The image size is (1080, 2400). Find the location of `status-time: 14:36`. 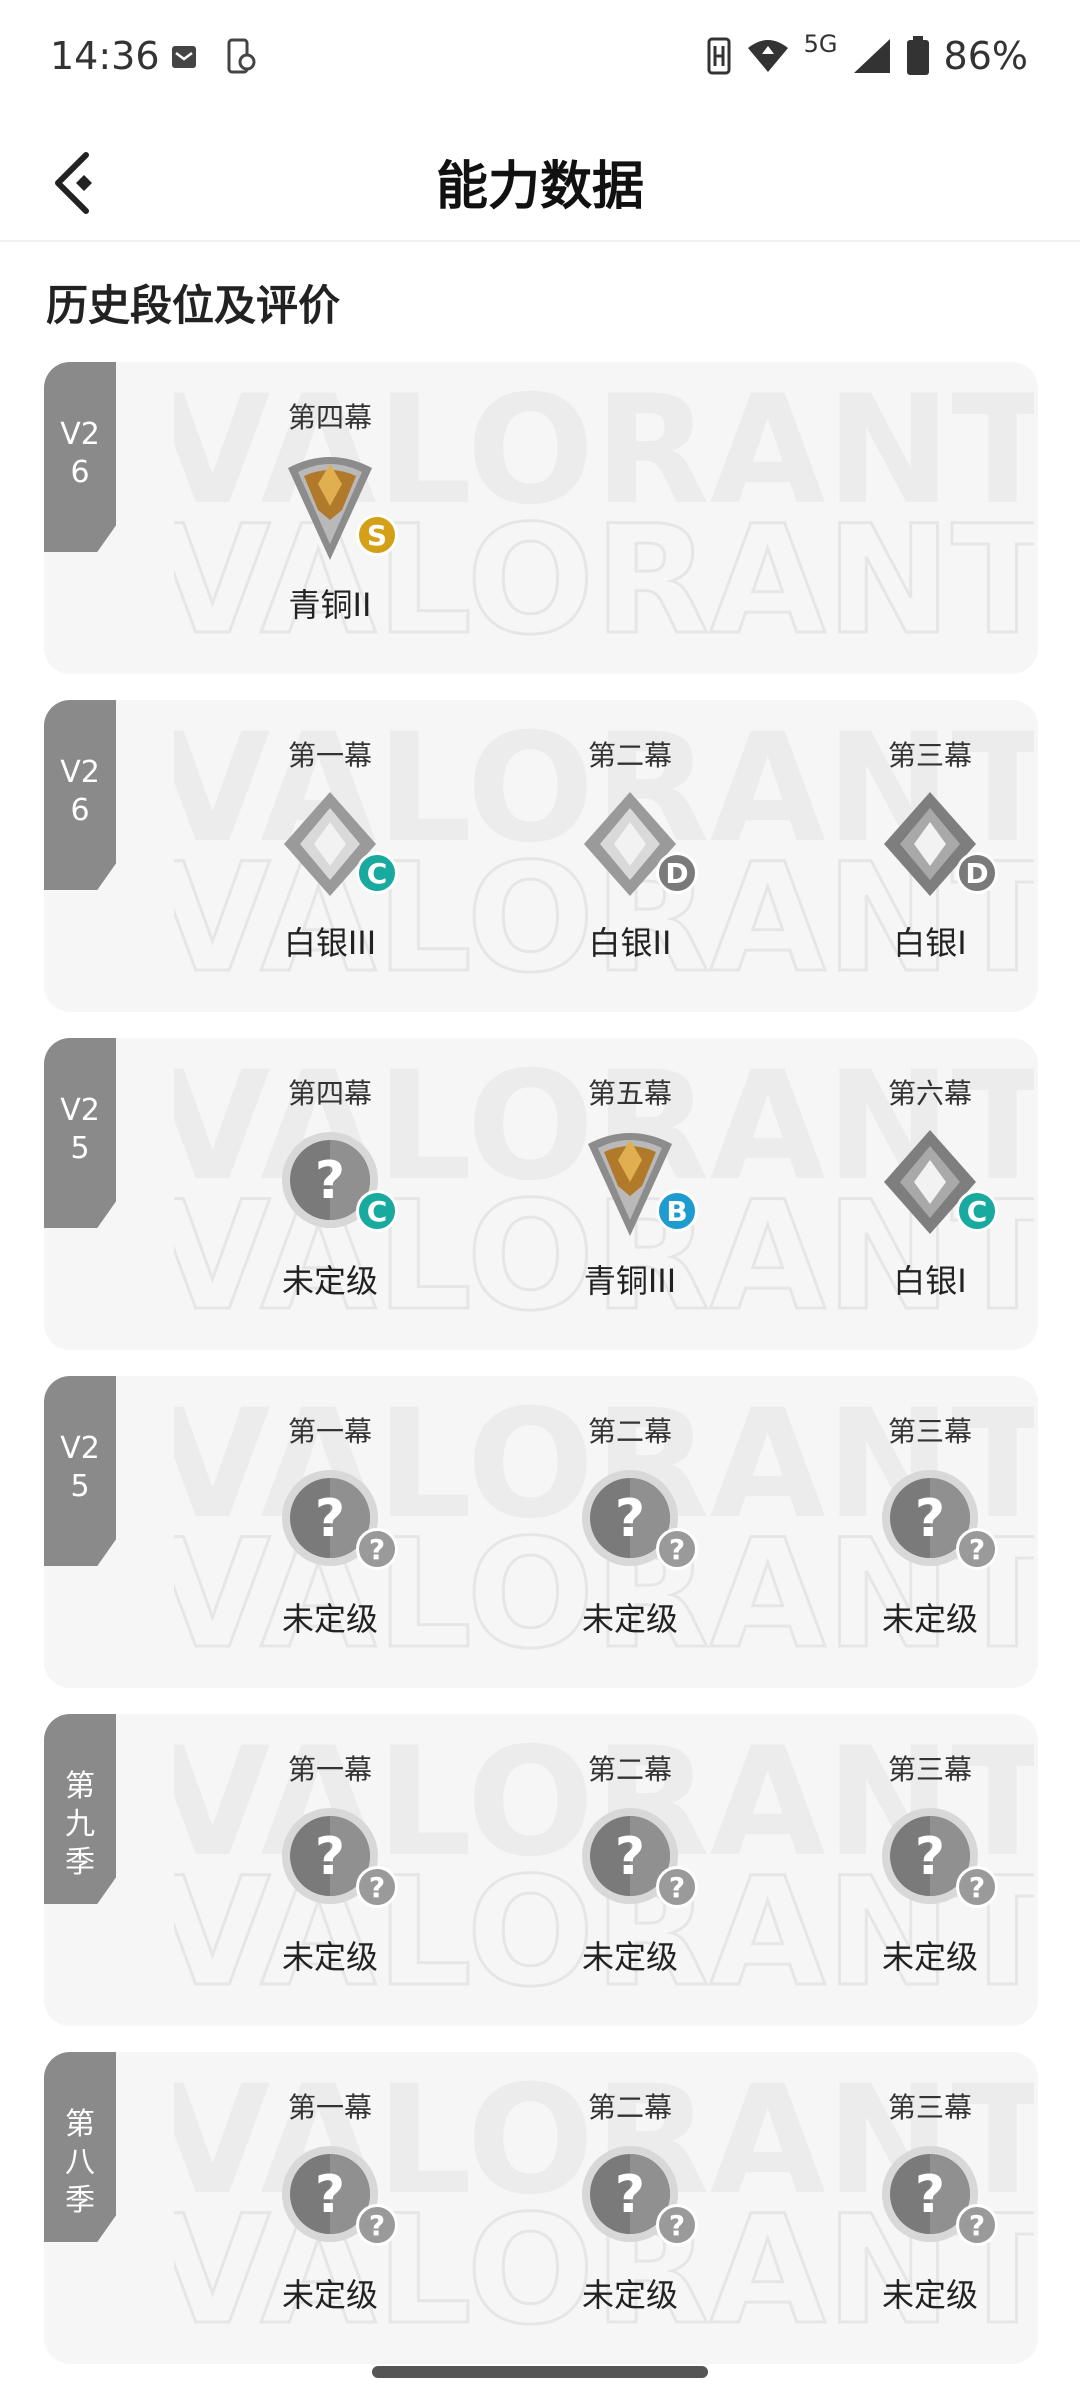

status-time: 14:36 is located at coordinates (105, 56).